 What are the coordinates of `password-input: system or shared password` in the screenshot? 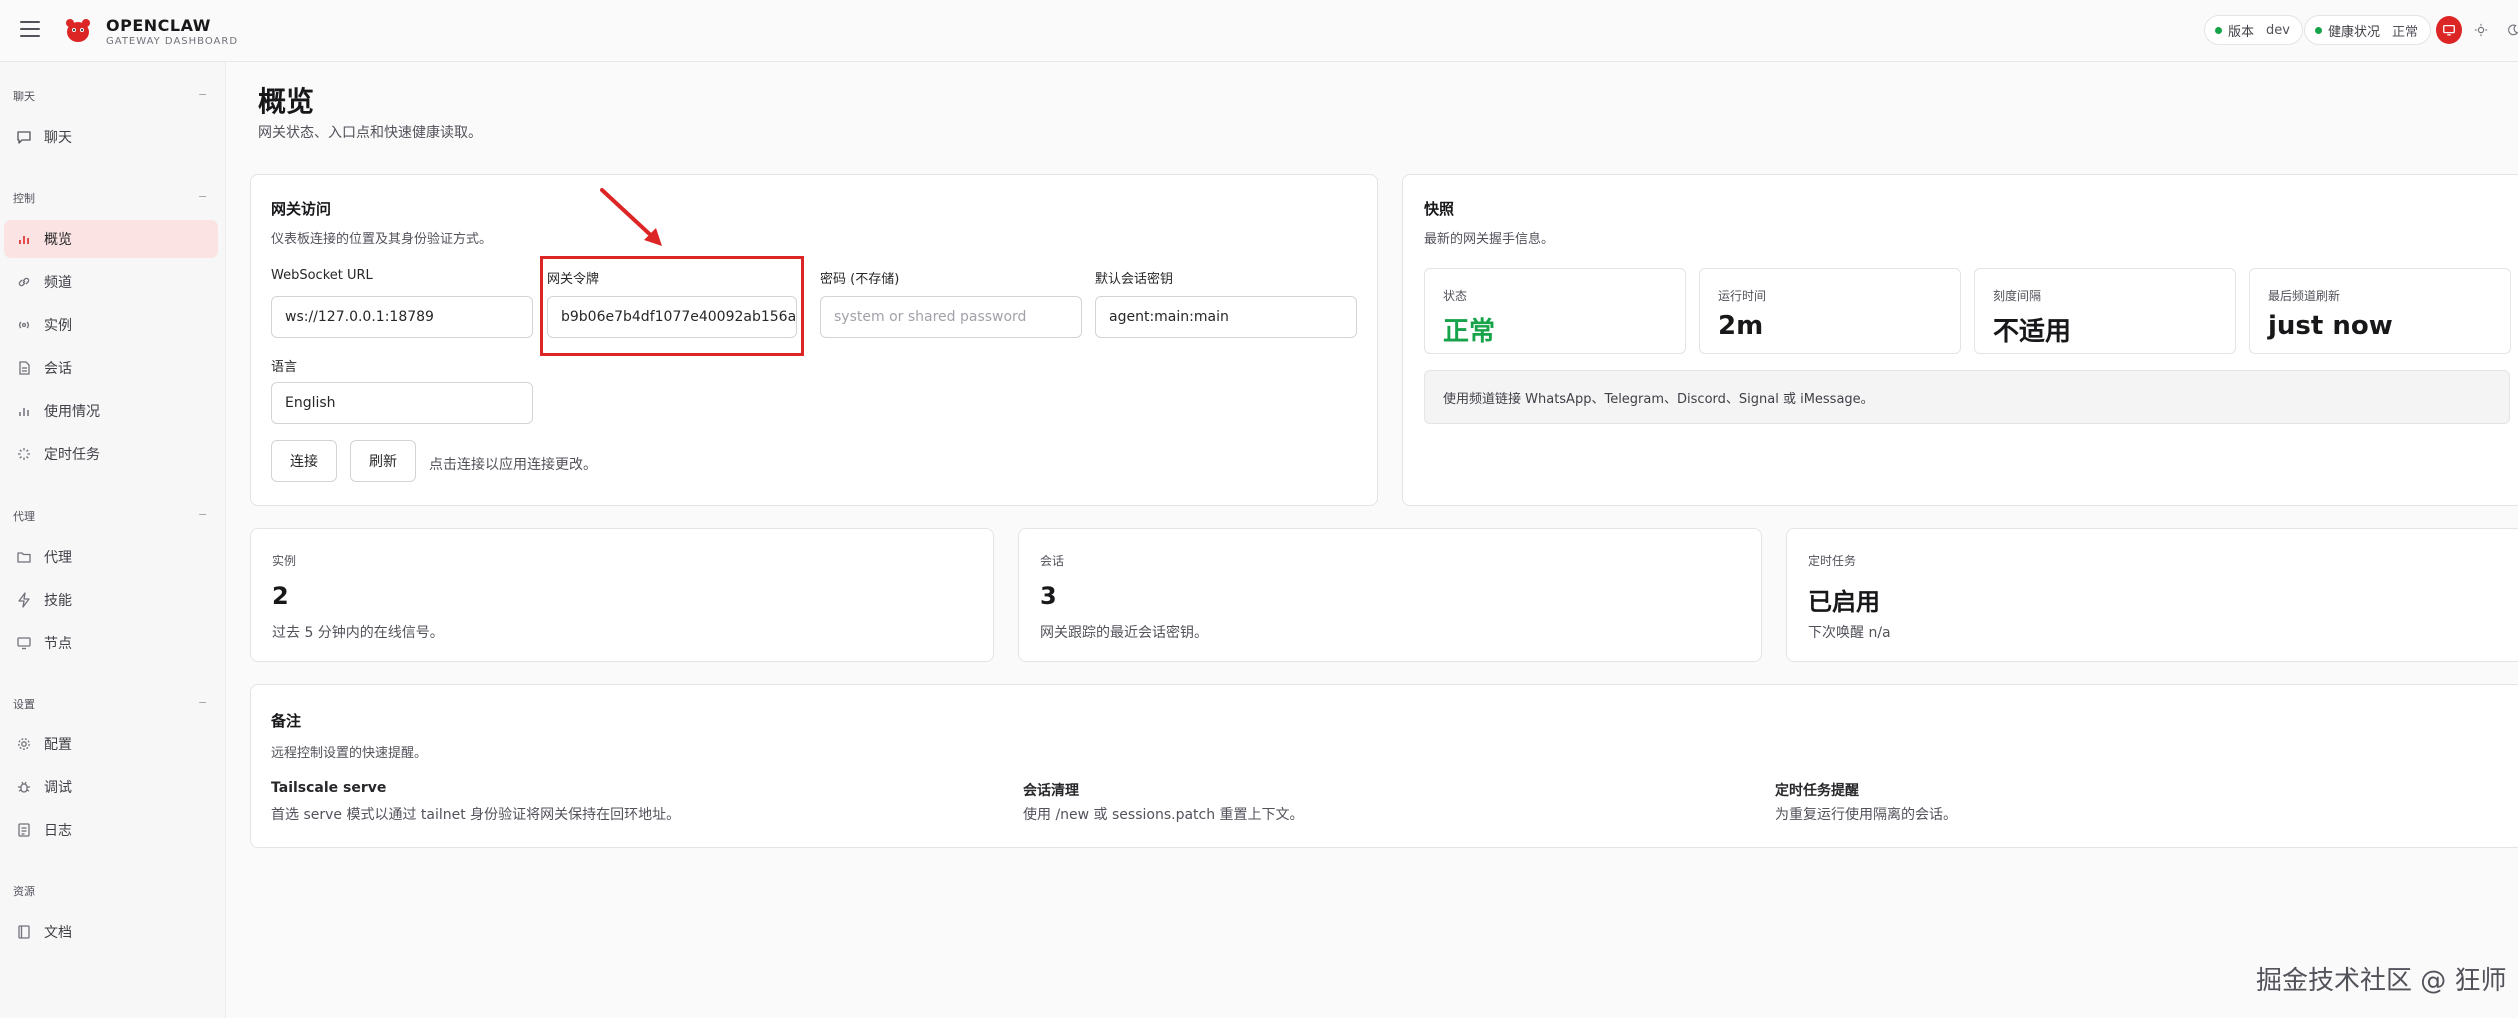 It's located at (951, 317).